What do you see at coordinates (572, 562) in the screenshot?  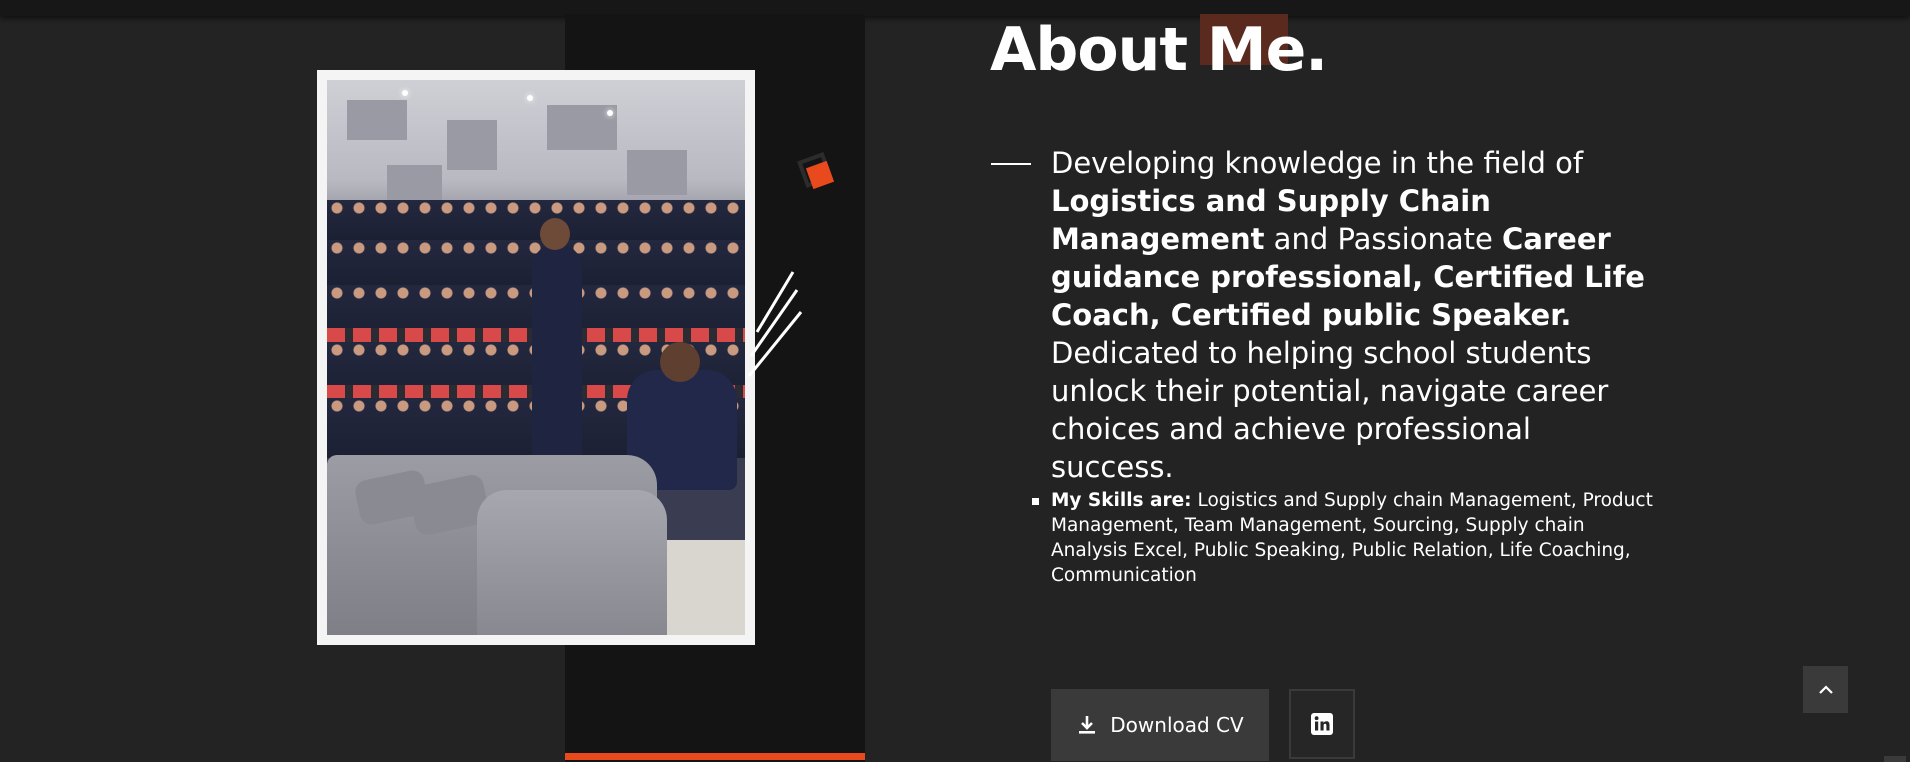 I see `sofa-arm` at bounding box center [572, 562].